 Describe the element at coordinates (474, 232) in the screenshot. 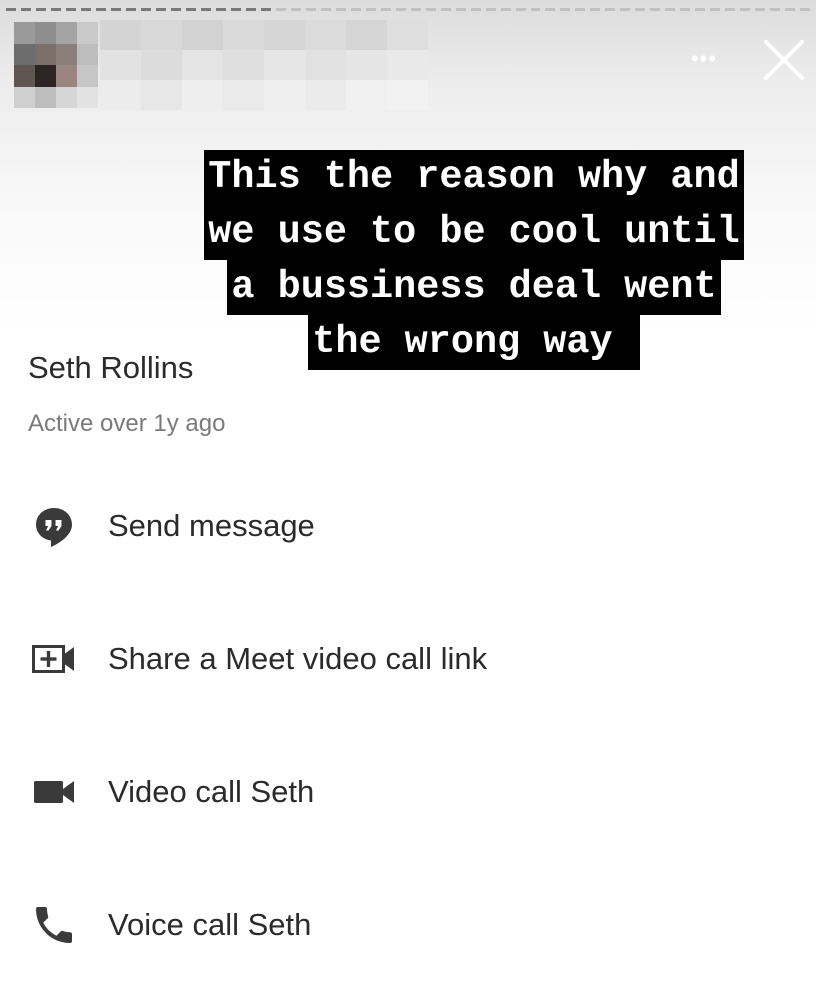

I see `caption-line: we use to be cool until` at that location.